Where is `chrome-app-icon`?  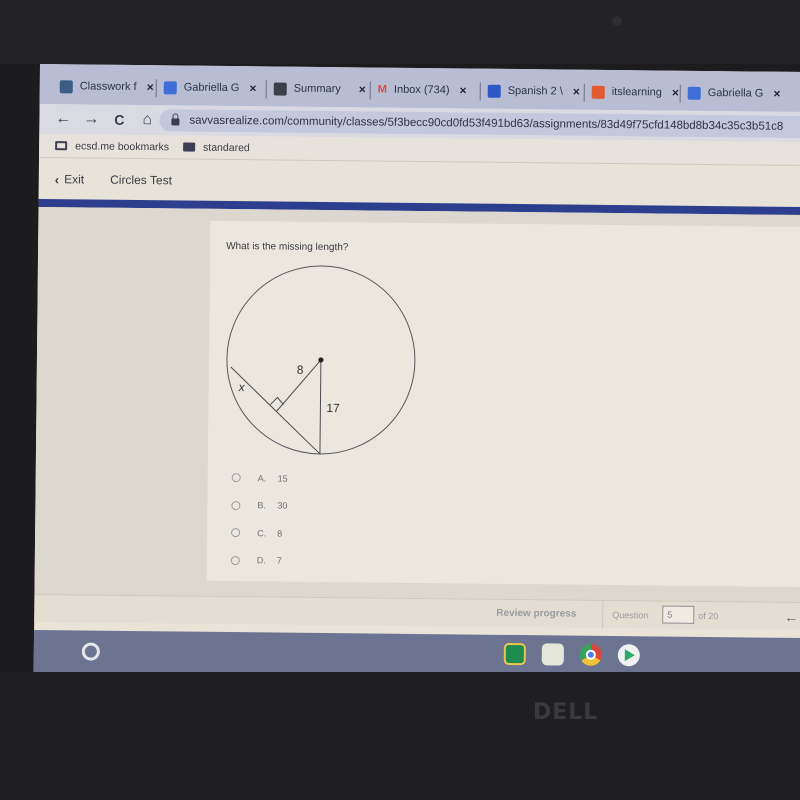
chrome-app-icon is located at coordinates (590, 654).